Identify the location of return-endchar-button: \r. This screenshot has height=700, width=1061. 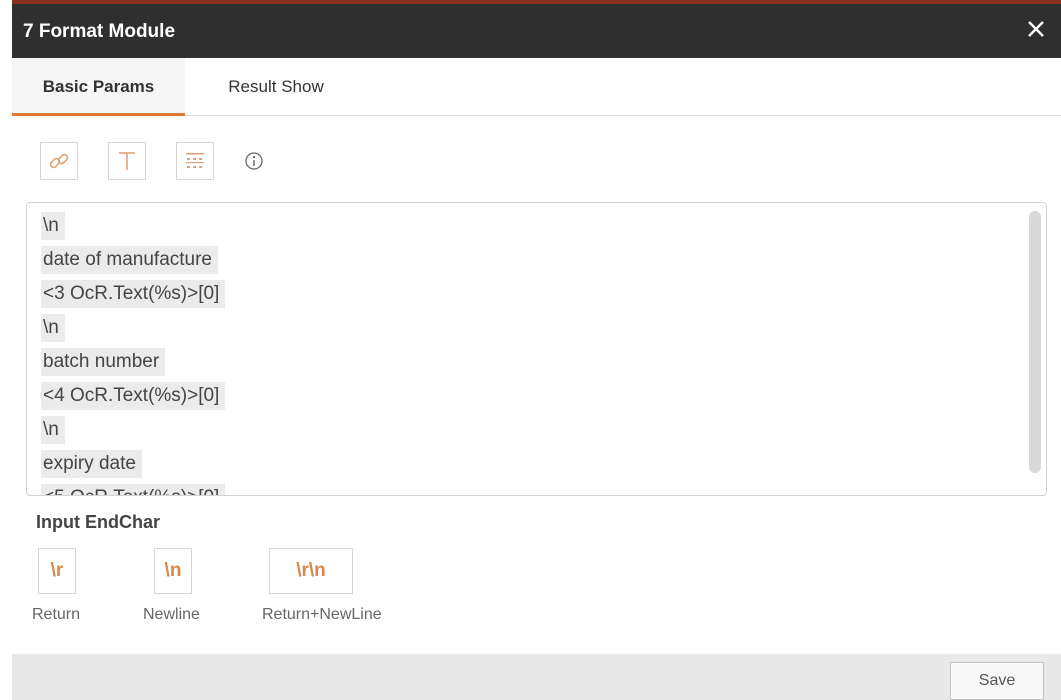
(57, 571).